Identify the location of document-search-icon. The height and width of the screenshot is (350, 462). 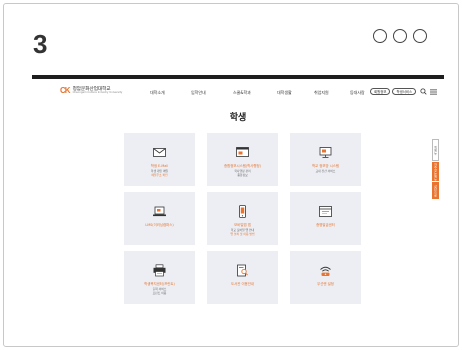
(242, 269).